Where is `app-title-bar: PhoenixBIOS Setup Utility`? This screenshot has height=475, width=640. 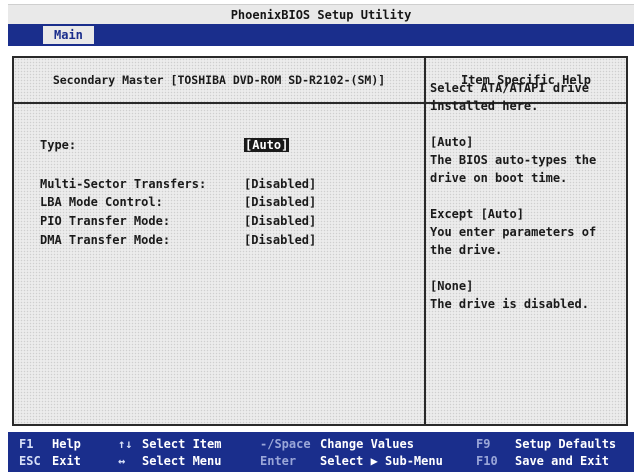
app-title-bar: PhoenixBIOS Setup Utility is located at coordinates (321, 14).